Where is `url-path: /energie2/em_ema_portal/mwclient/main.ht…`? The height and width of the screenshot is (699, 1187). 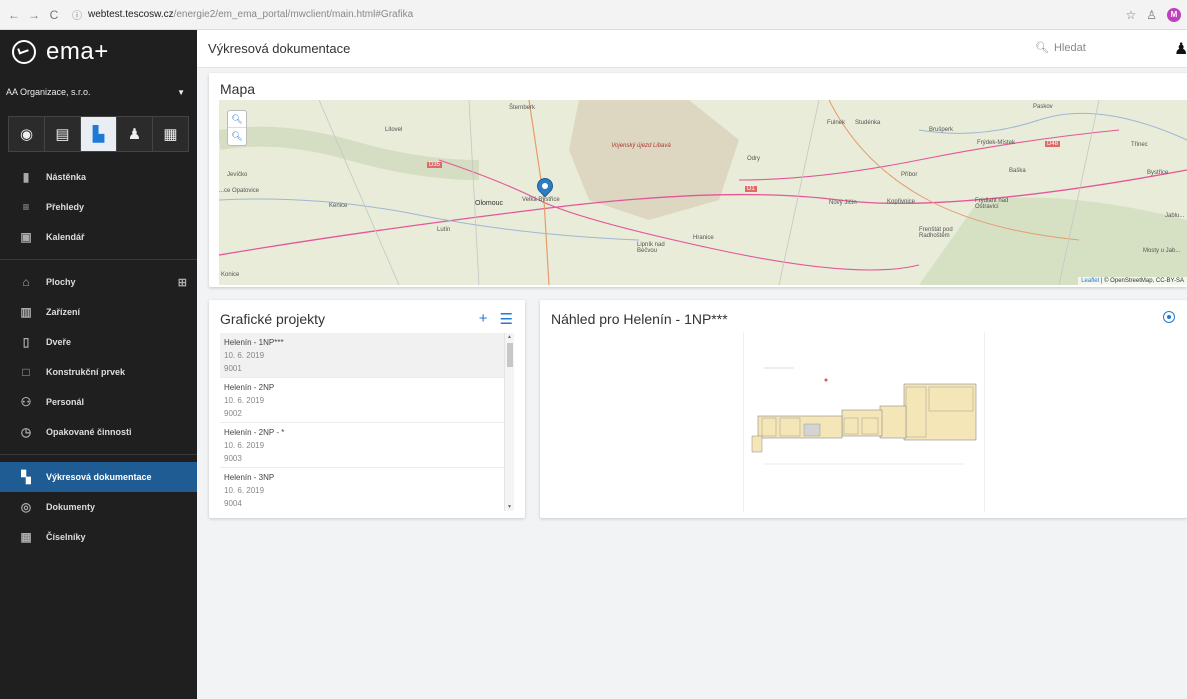 url-path: /energie2/em_ema_portal/mwclient/main.ht… is located at coordinates (293, 14).